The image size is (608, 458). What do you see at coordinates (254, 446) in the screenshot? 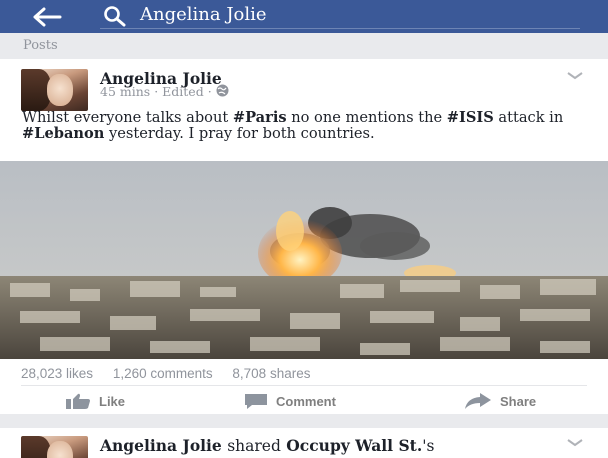
I see `shared-label: shared` at bounding box center [254, 446].